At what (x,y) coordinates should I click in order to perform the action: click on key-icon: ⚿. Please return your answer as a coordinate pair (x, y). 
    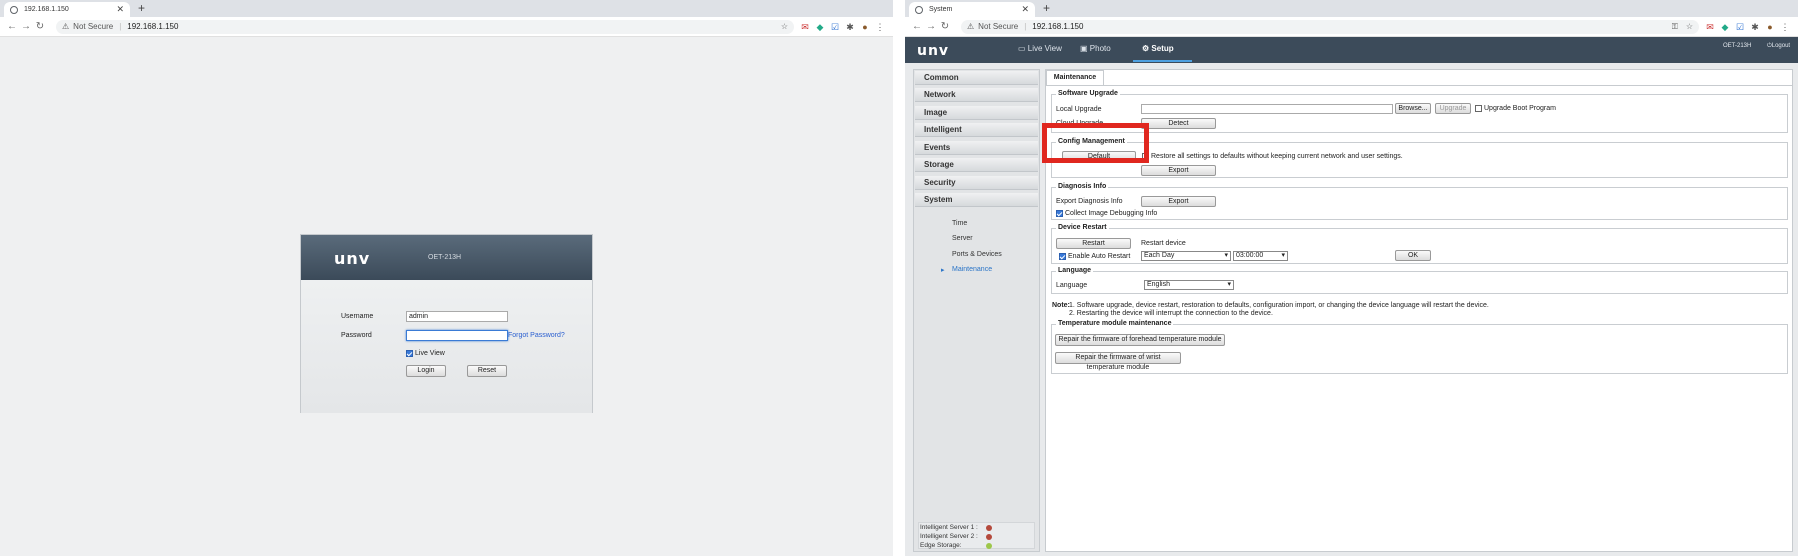
    Looking at the image, I should click on (1675, 27).